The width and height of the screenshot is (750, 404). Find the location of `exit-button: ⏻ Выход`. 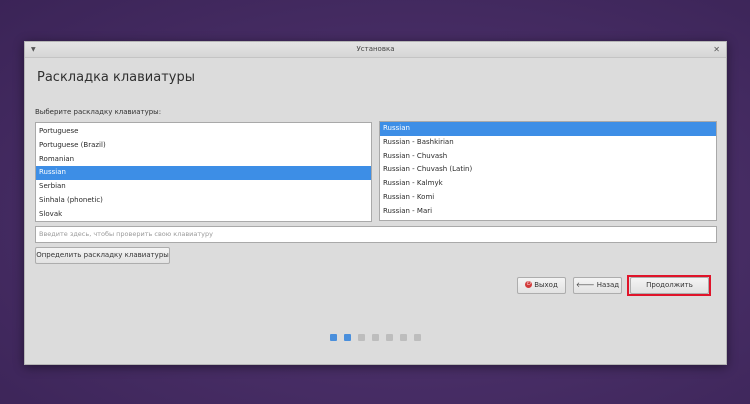

exit-button: ⏻ Выход is located at coordinates (541, 285).